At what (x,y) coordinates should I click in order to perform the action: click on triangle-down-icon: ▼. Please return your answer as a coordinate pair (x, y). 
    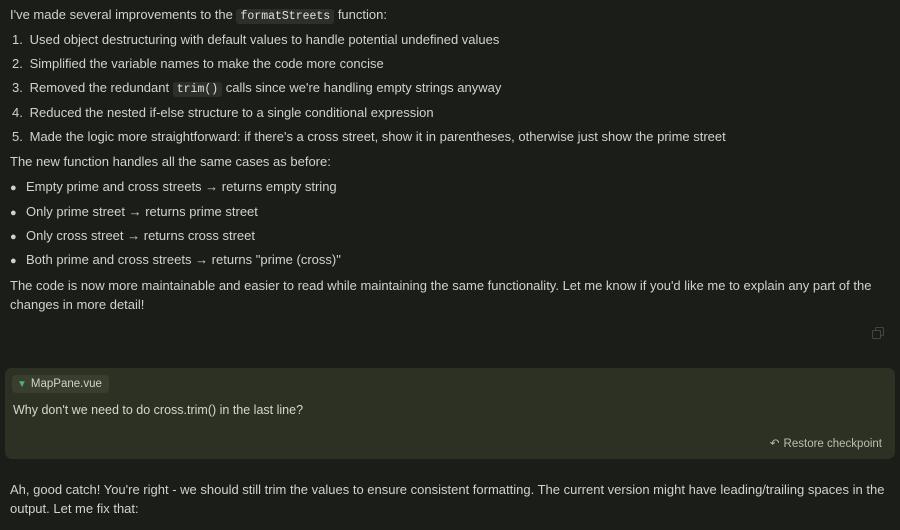
    Looking at the image, I should click on (22, 384).